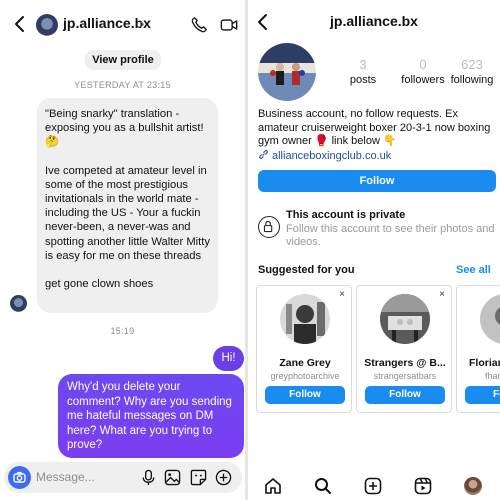 Image resolution: width=500 pixels, height=500 pixels. What do you see at coordinates (423, 486) in the screenshot?
I see `reels-icon` at bounding box center [423, 486].